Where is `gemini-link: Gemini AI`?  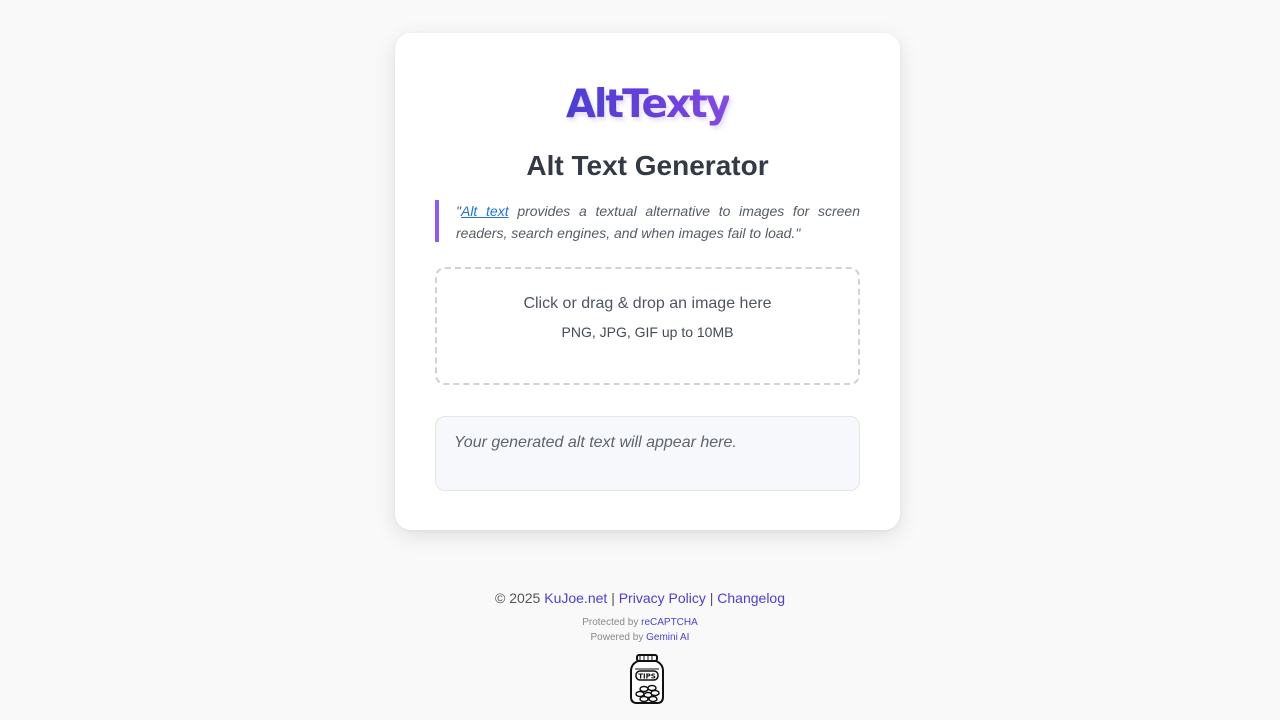 gemini-link: Gemini AI is located at coordinates (667, 637).